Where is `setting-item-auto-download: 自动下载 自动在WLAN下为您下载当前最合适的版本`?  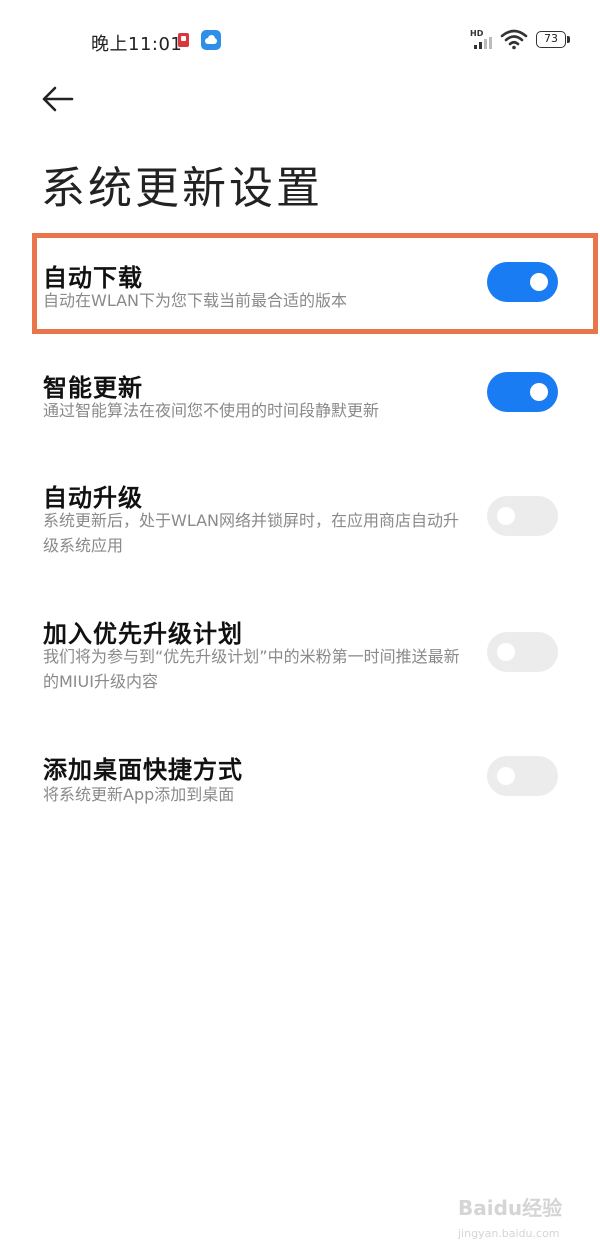 setting-item-auto-download: 自动下载 自动在WLAN下为您下载当前最合适的版本 is located at coordinates (300, 290).